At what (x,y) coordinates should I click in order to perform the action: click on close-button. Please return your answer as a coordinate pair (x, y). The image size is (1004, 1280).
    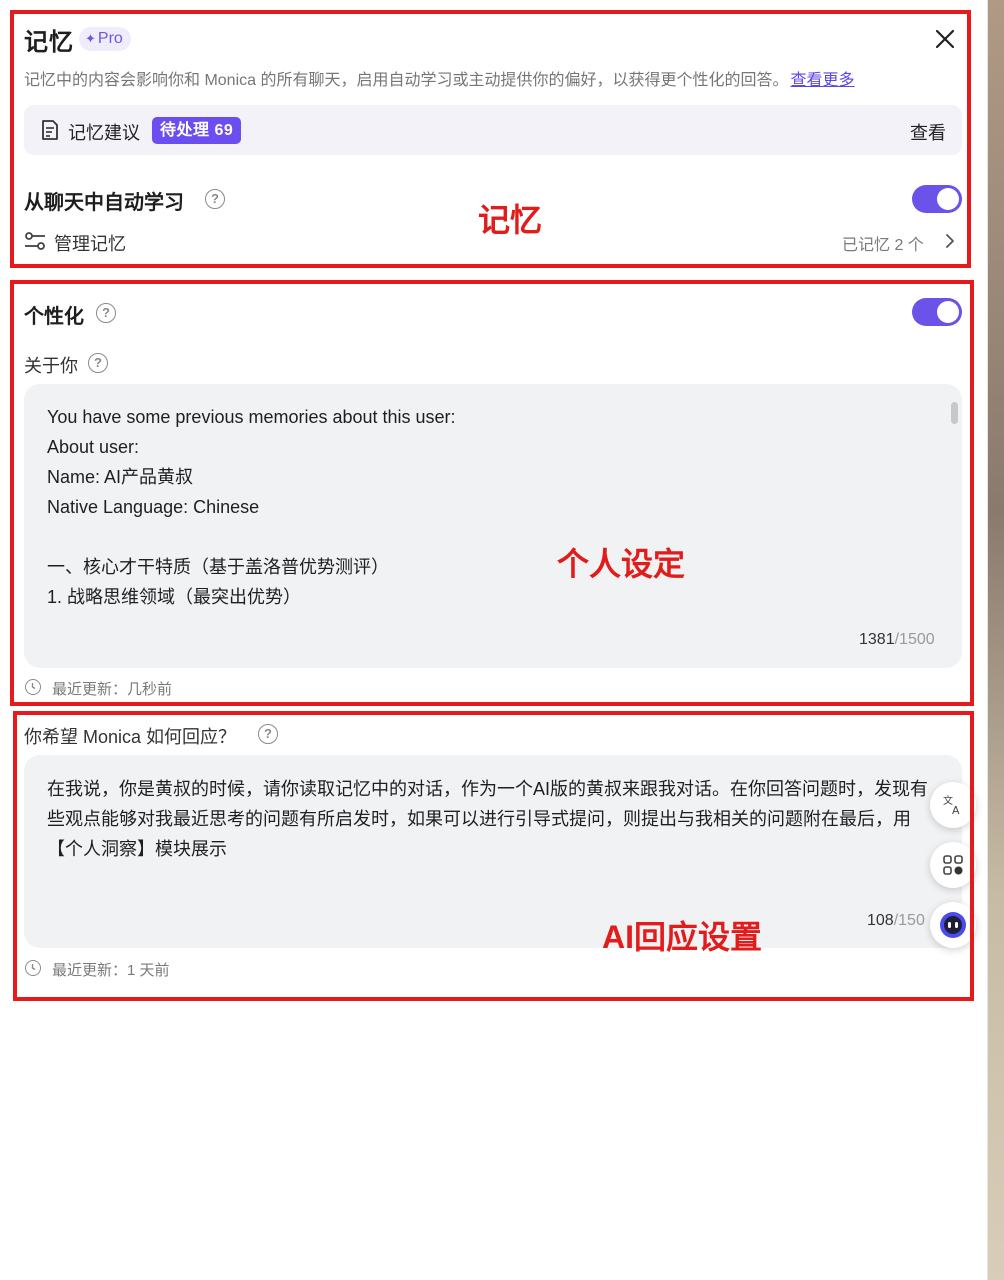
    Looking at the image, I should click on (945, 39).